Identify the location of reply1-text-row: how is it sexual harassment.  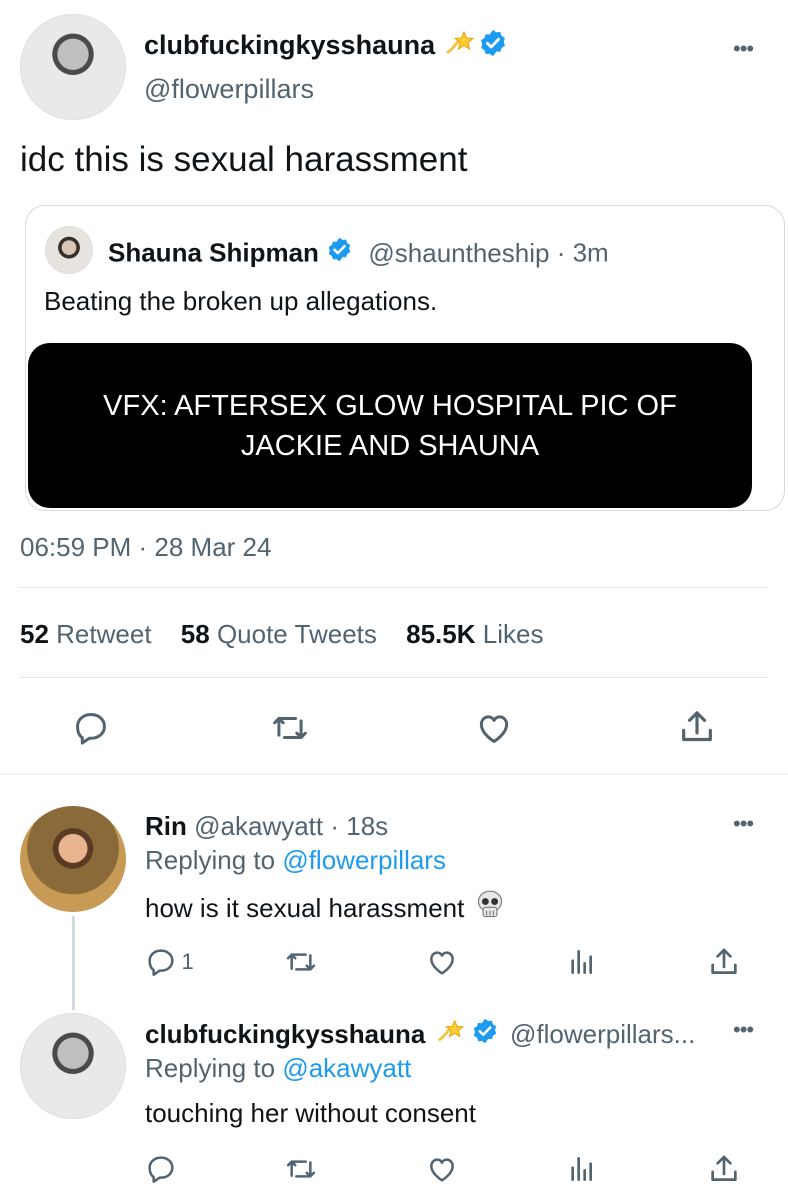
(324, 908).